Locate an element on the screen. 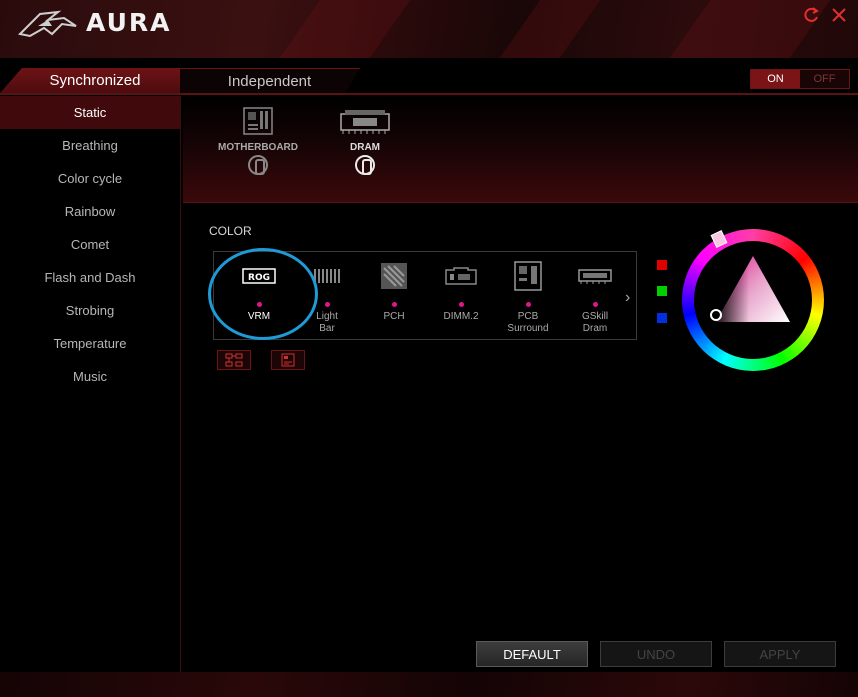  green-swatch is located at coordinates (662, 291).